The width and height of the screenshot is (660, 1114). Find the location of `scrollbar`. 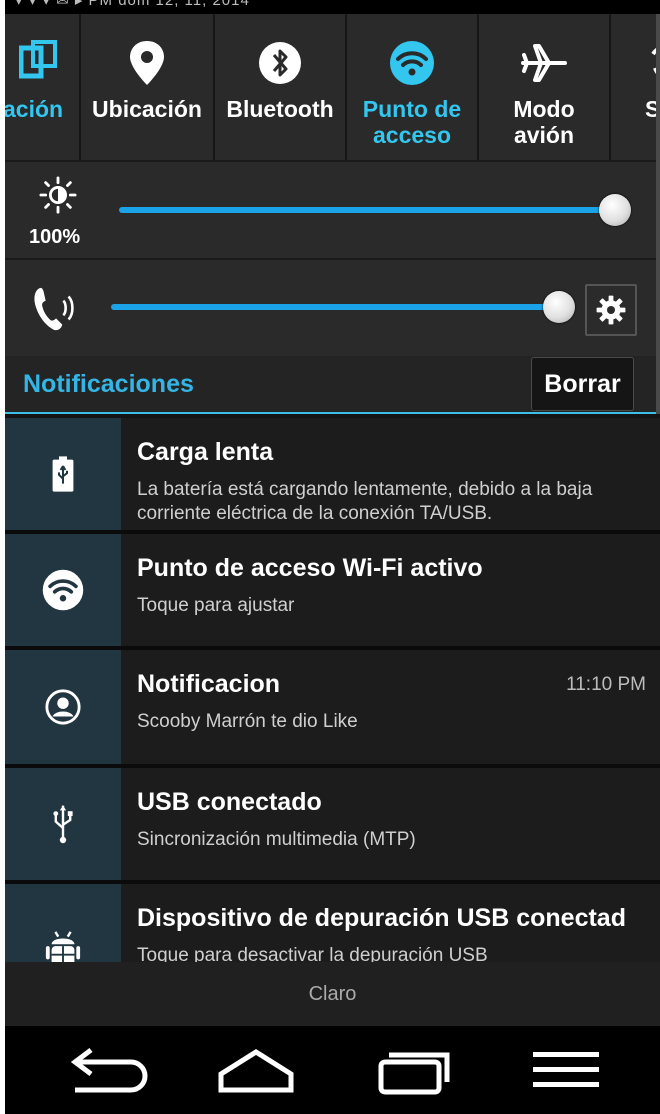

scrollbar is located at coordinates (658, 214).